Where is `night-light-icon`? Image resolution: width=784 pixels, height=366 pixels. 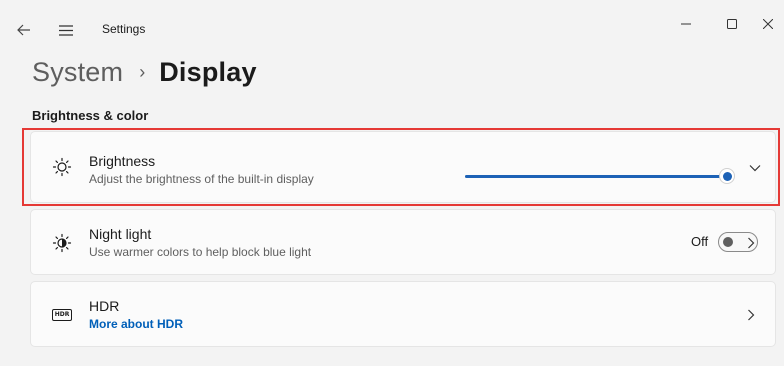
night-light-icon is located at coordinates (62, 243).